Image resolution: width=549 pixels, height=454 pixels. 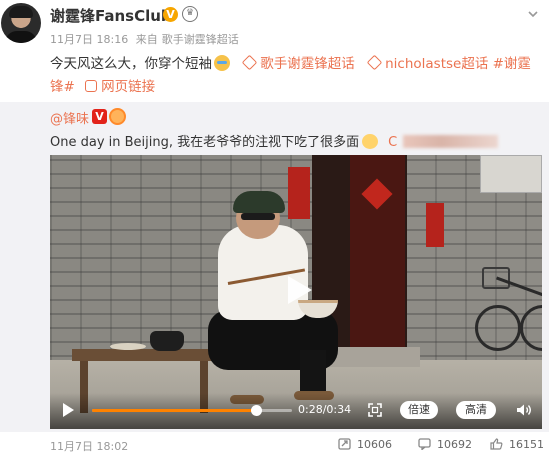 I want to click on chevron-down-icon, so click(x=533, y=14).